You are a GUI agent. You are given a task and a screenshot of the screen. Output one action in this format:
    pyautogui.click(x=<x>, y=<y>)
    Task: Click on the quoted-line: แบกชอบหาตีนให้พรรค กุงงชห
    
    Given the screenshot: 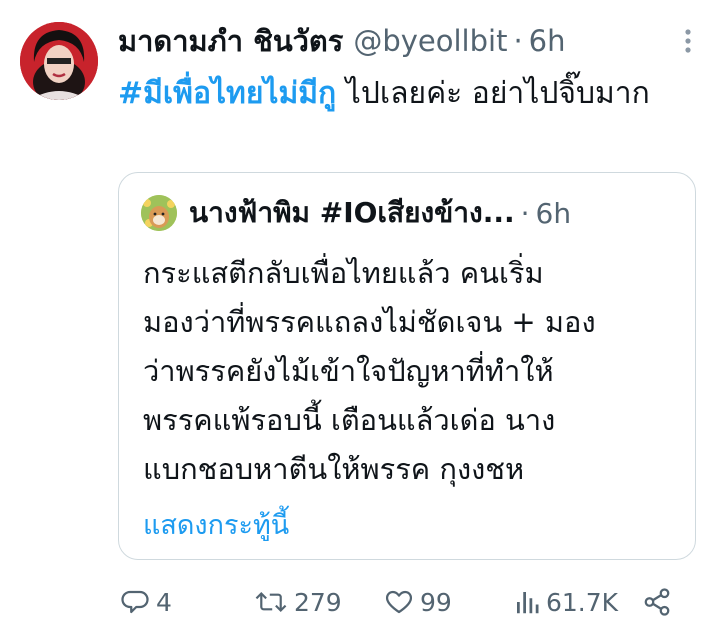 What is the action you would take?
    pyautogui.click(x=334, y=469)
    